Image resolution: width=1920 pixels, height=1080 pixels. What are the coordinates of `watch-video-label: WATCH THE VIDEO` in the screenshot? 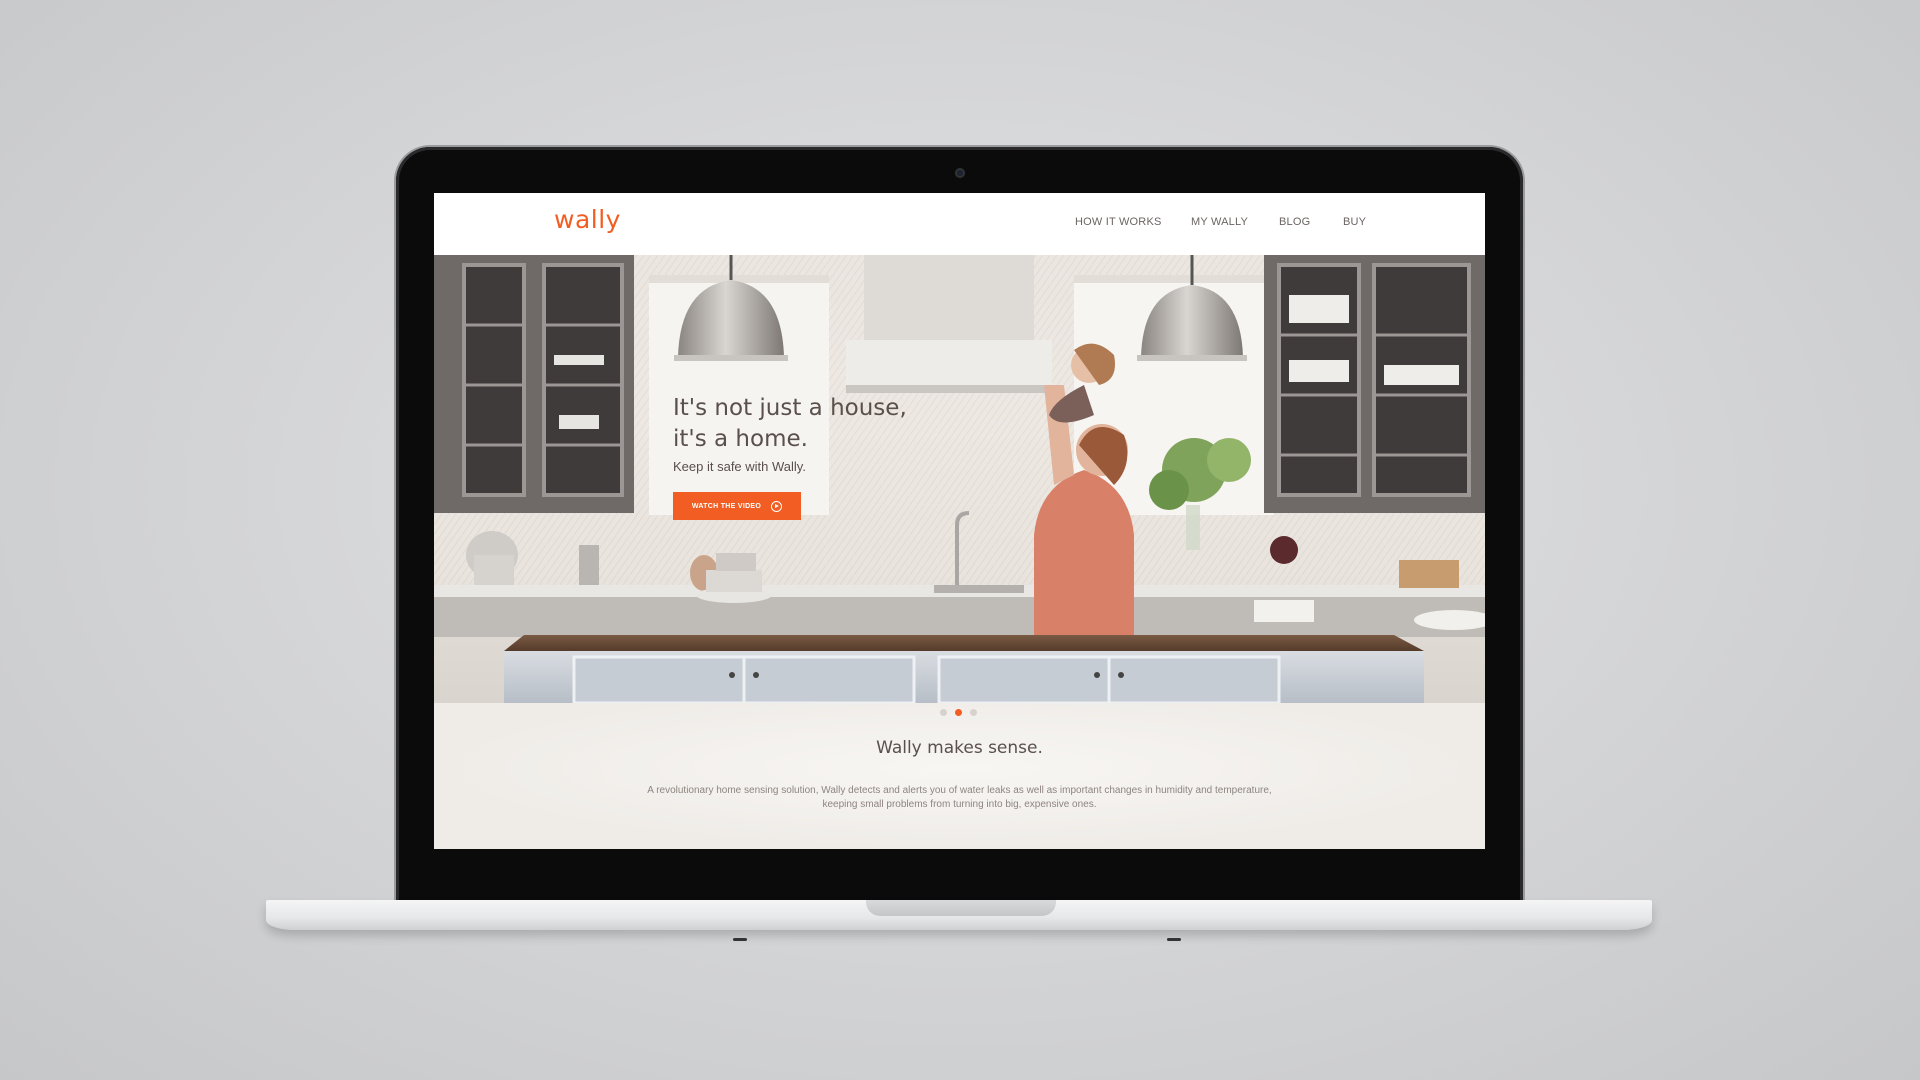 It's located at (726, 506).